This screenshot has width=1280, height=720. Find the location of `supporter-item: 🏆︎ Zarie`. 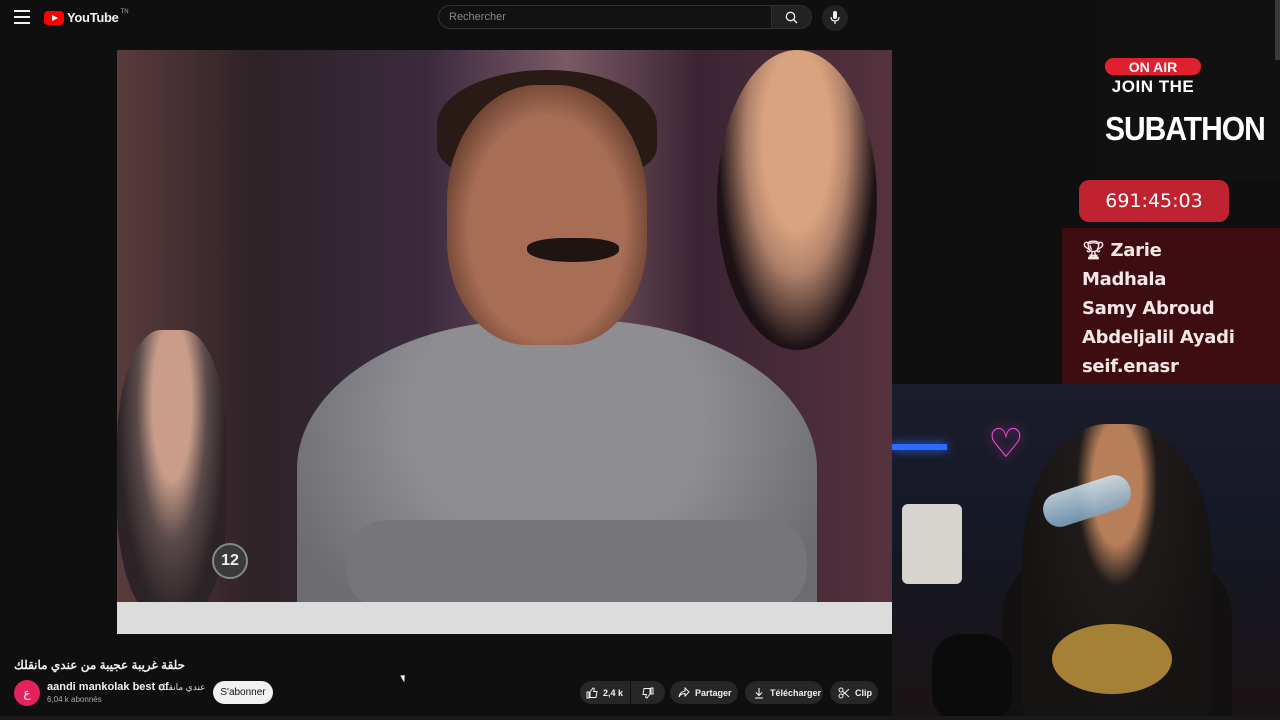

supporter-item: 🏆︎ Zarie is located at coordinates (1122, 250).